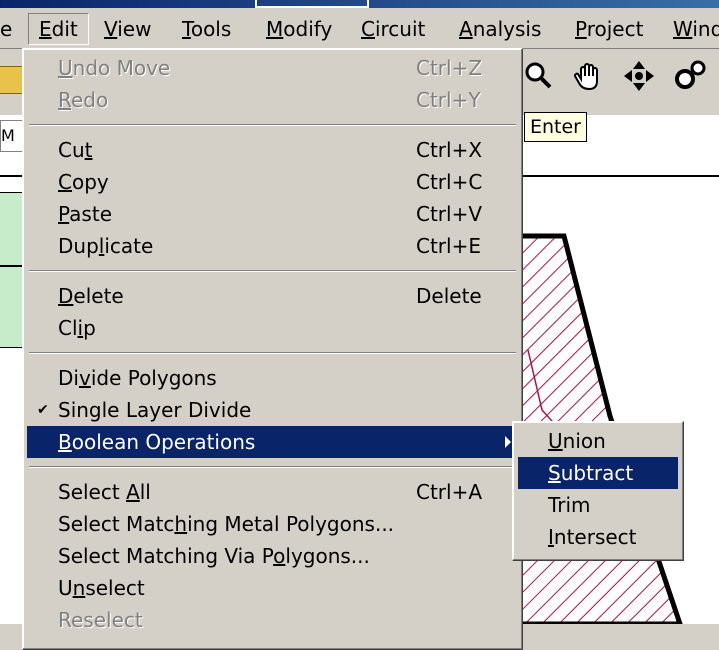 The width and height of the screenshot is (719, 650). I want to click on submenu-item-intersect: Intersect, so click(598, 537).